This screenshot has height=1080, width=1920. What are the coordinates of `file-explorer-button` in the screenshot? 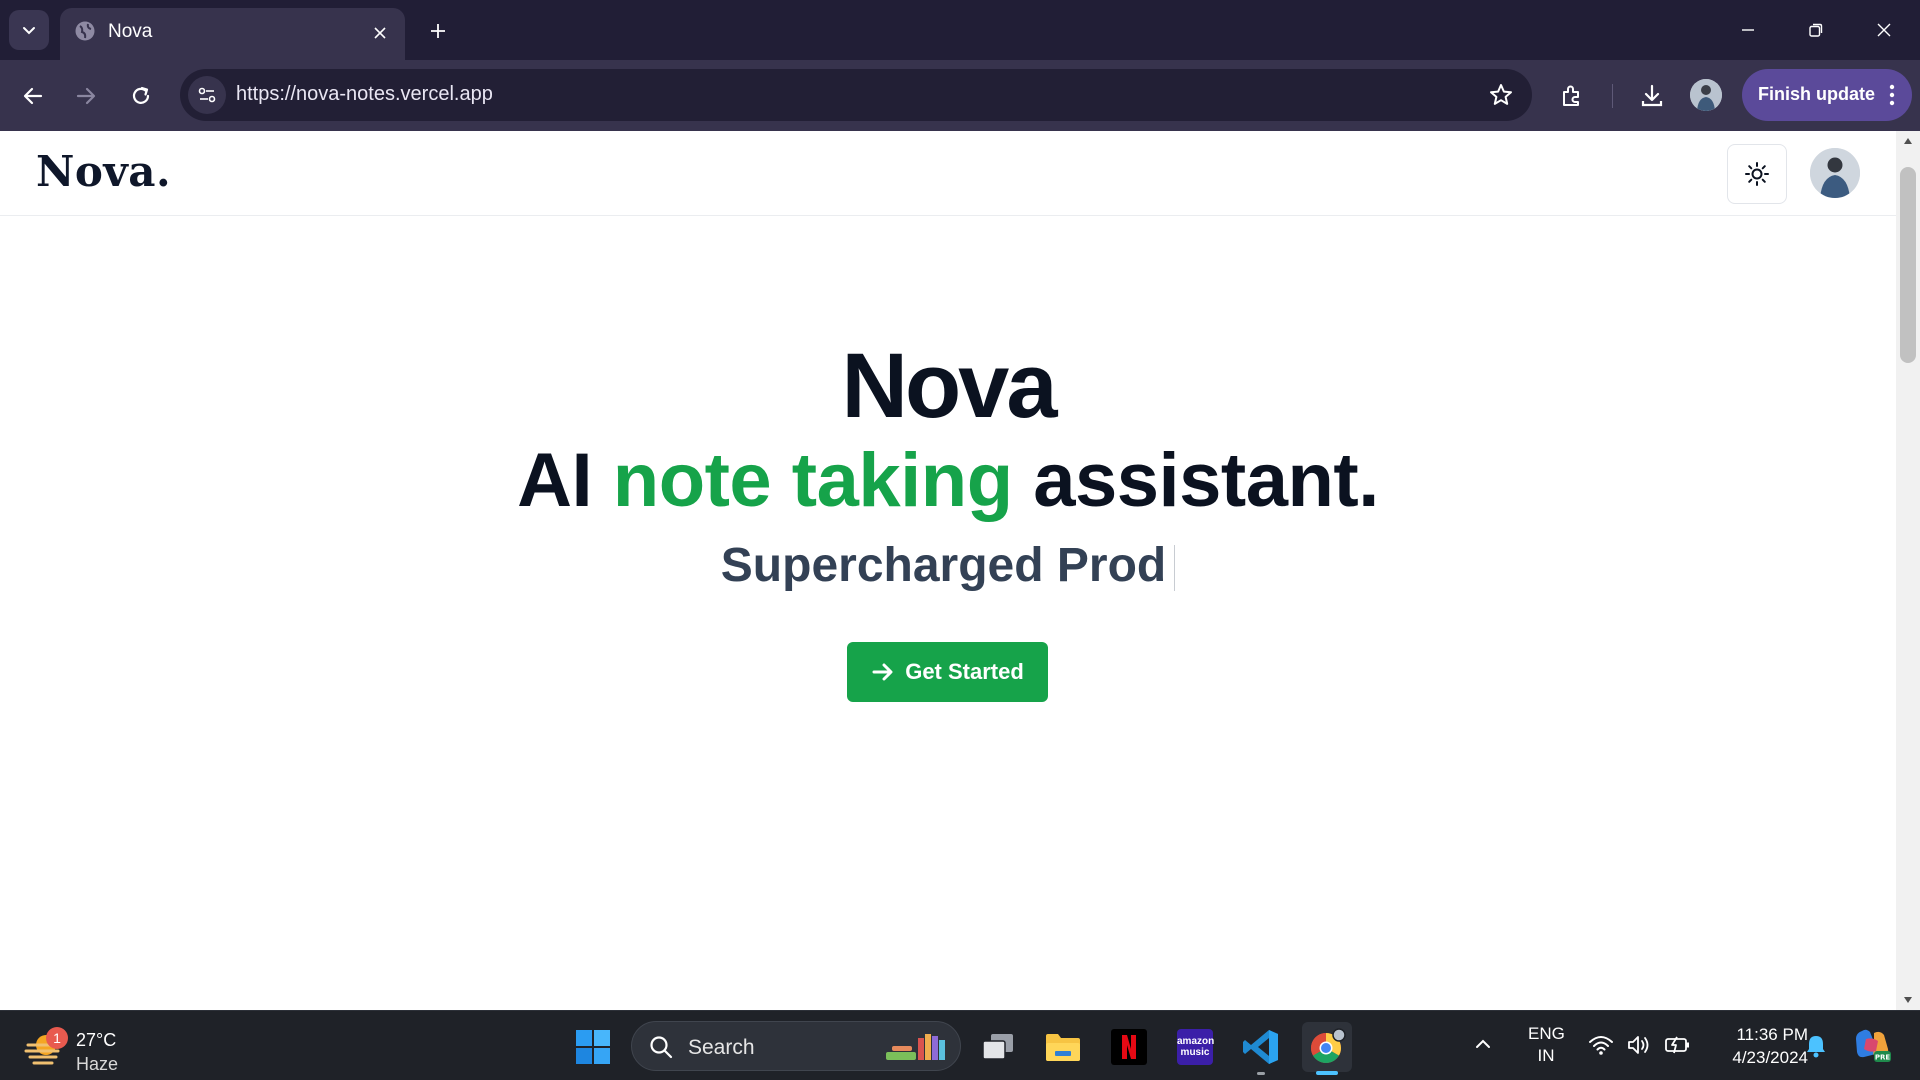 It's located at (1063, 1047).